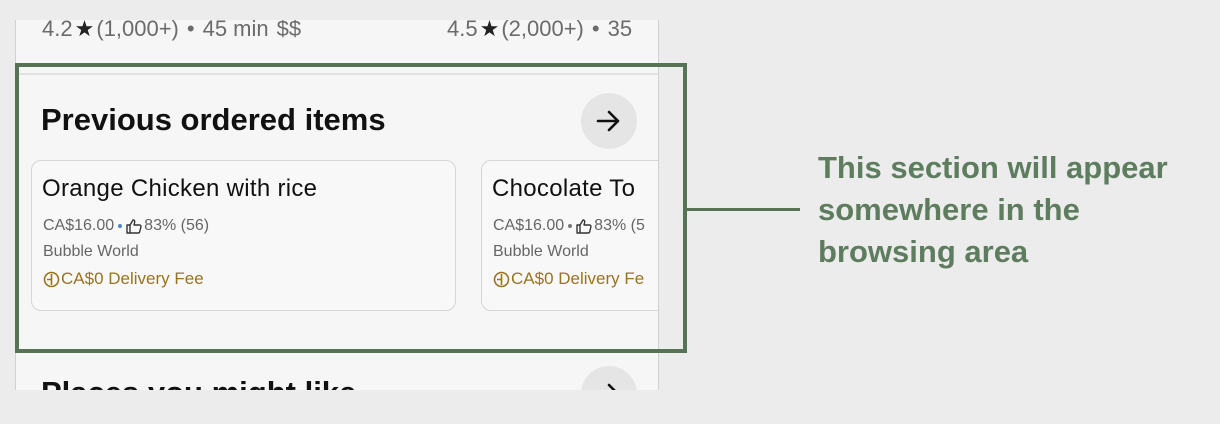 The height and width of the screenshot is (424, 1220). Describe the element at coordinates (611, 386) in the screenshot. I see `arrow-right-icon` at that location.